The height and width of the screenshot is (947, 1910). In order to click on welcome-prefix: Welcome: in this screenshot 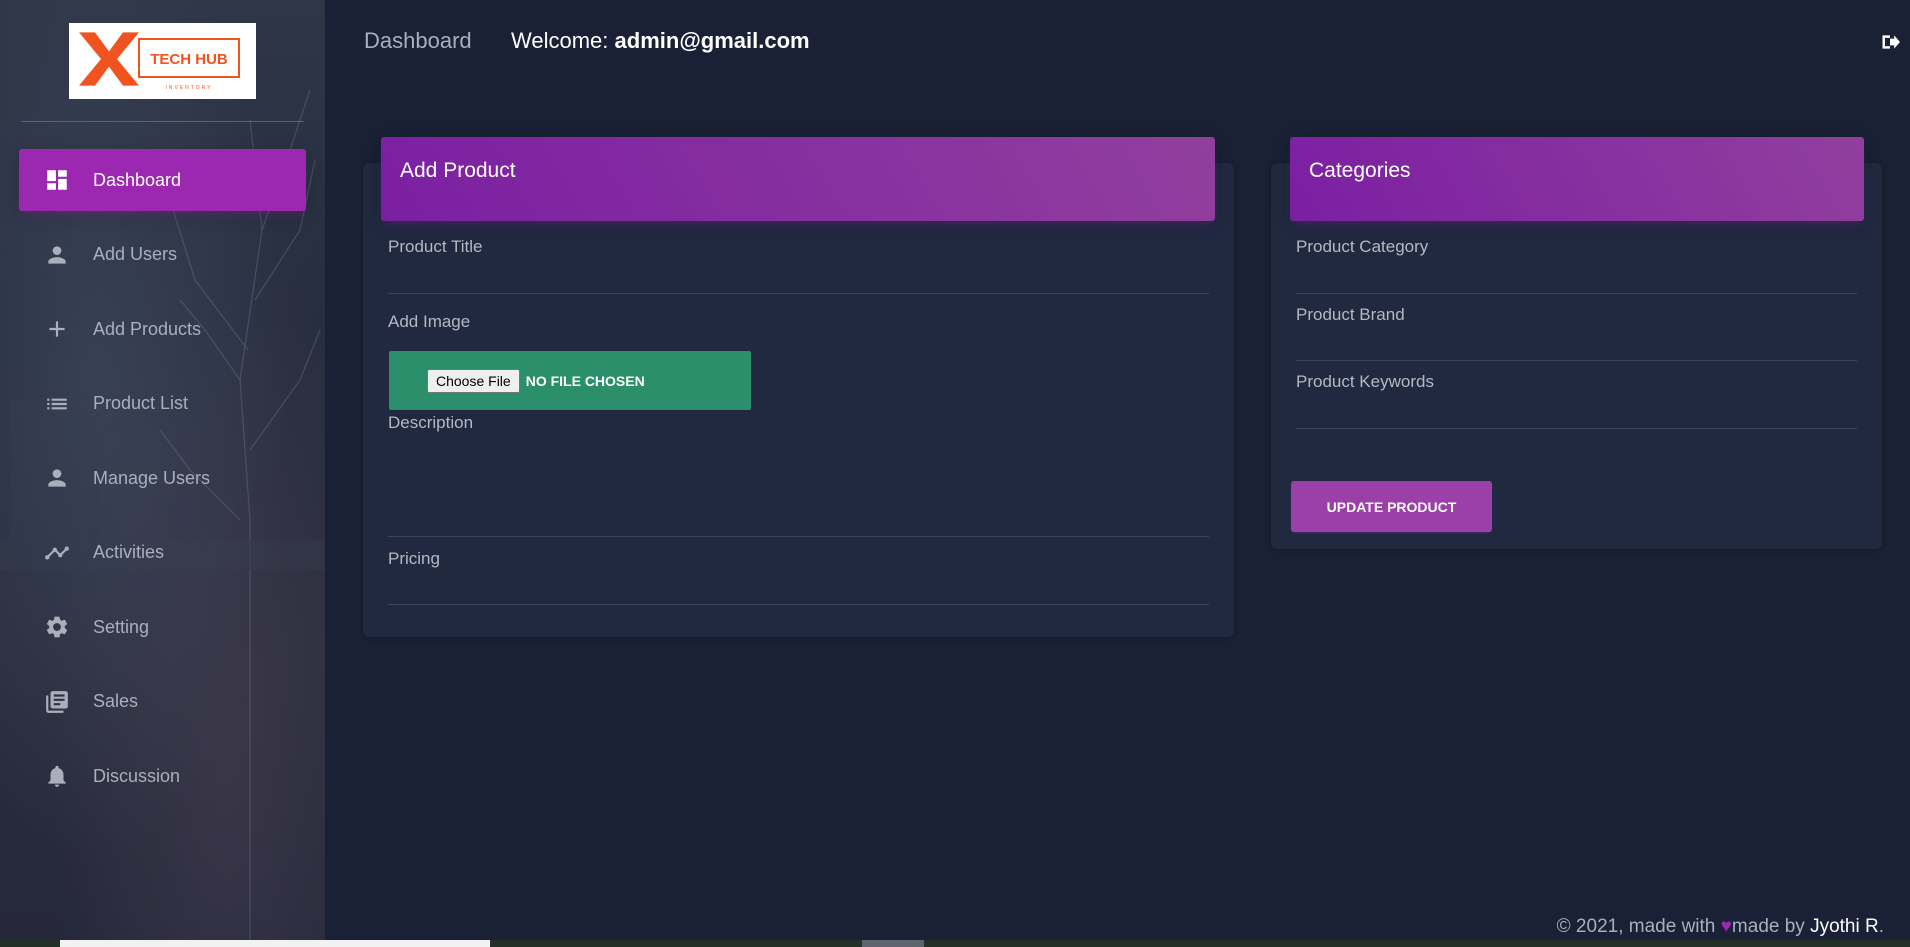, I will do `click(560, 40)`.